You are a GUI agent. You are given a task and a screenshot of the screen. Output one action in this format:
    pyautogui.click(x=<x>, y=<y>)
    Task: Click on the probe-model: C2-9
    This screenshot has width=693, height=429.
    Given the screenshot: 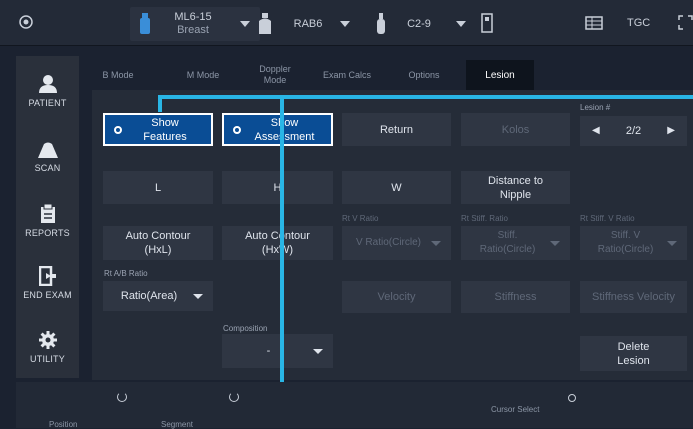 What is the action you would take?
    pyautogui.click(x=419, y=23)
    